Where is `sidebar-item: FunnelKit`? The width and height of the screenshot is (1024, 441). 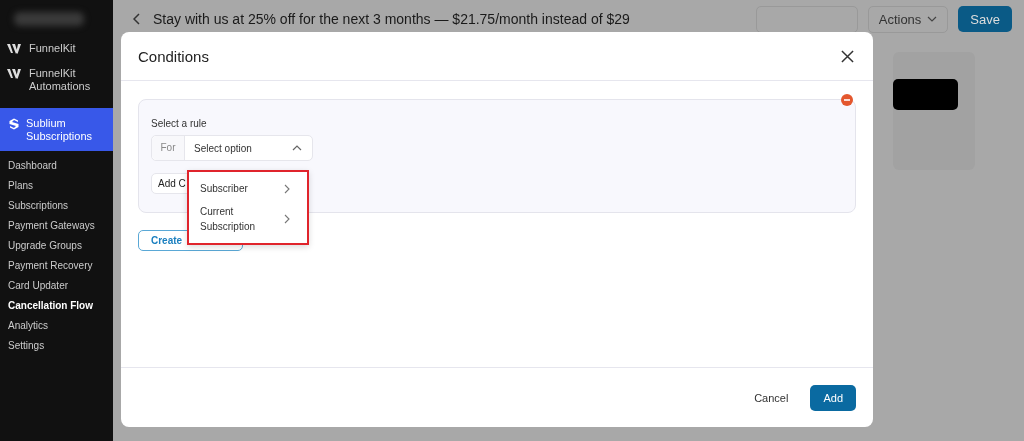
sidebar-item: FunnelKit is located at coordinates (56, 48).